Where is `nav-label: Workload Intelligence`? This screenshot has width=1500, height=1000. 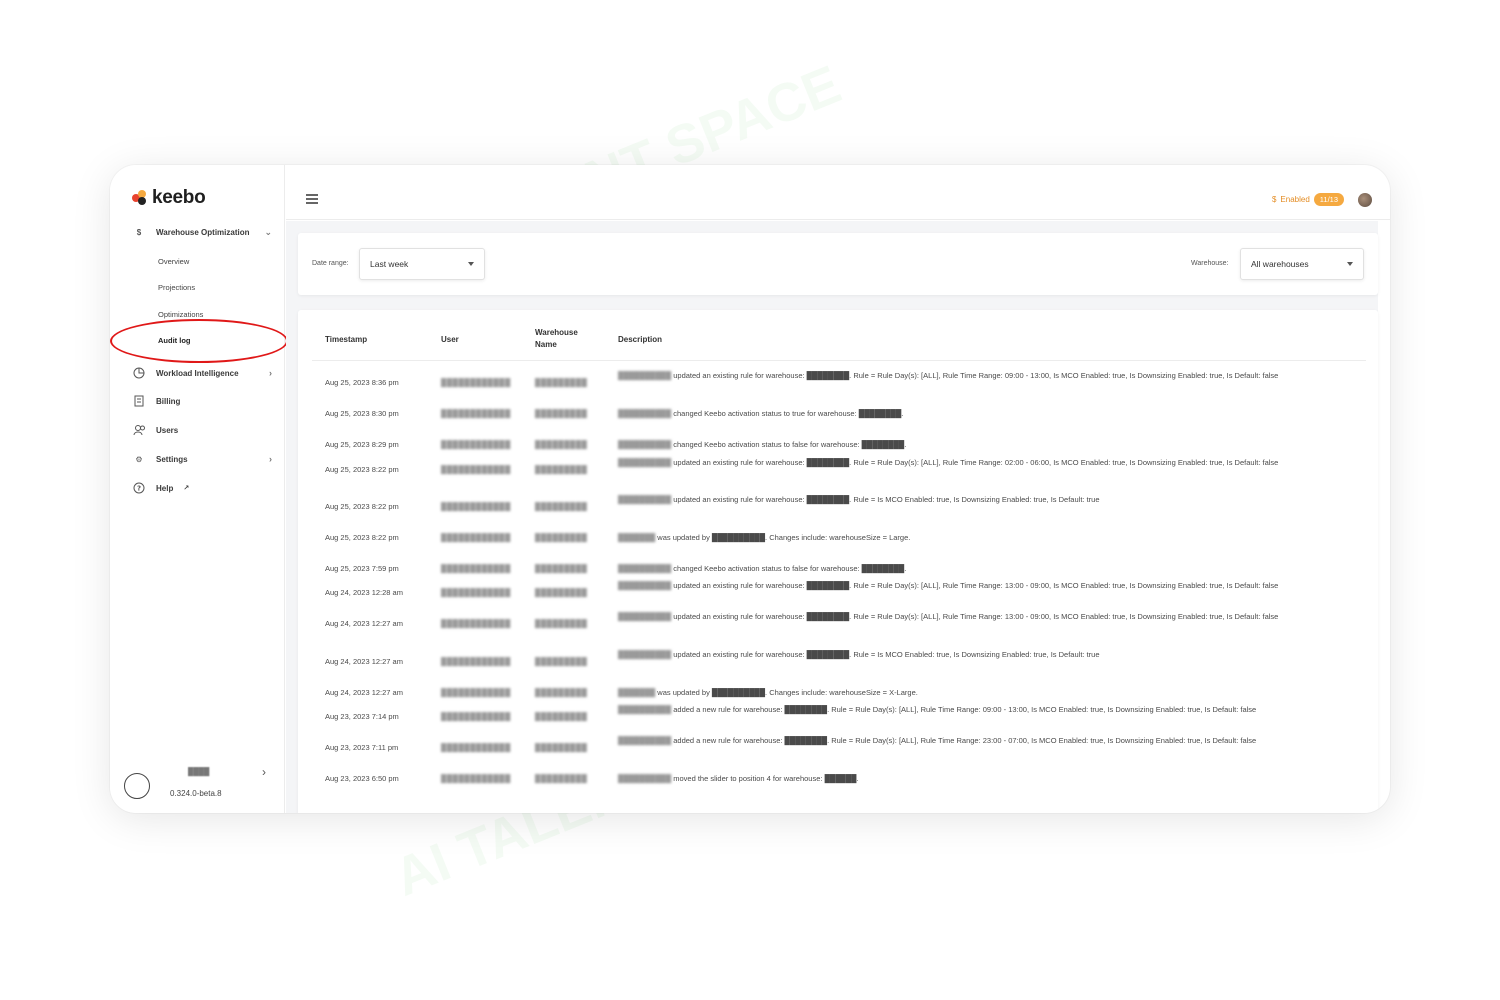 nav-label: Workload Intelligence is located at coordinates (197, 373).